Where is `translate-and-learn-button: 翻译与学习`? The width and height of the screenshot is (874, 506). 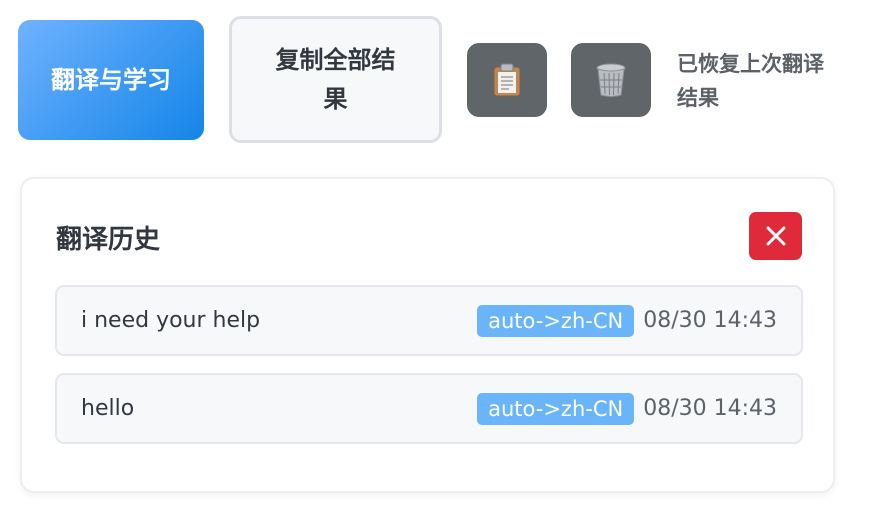 translate-and-learn-button: 翻译与学习 is located at coordinates (111, 80).